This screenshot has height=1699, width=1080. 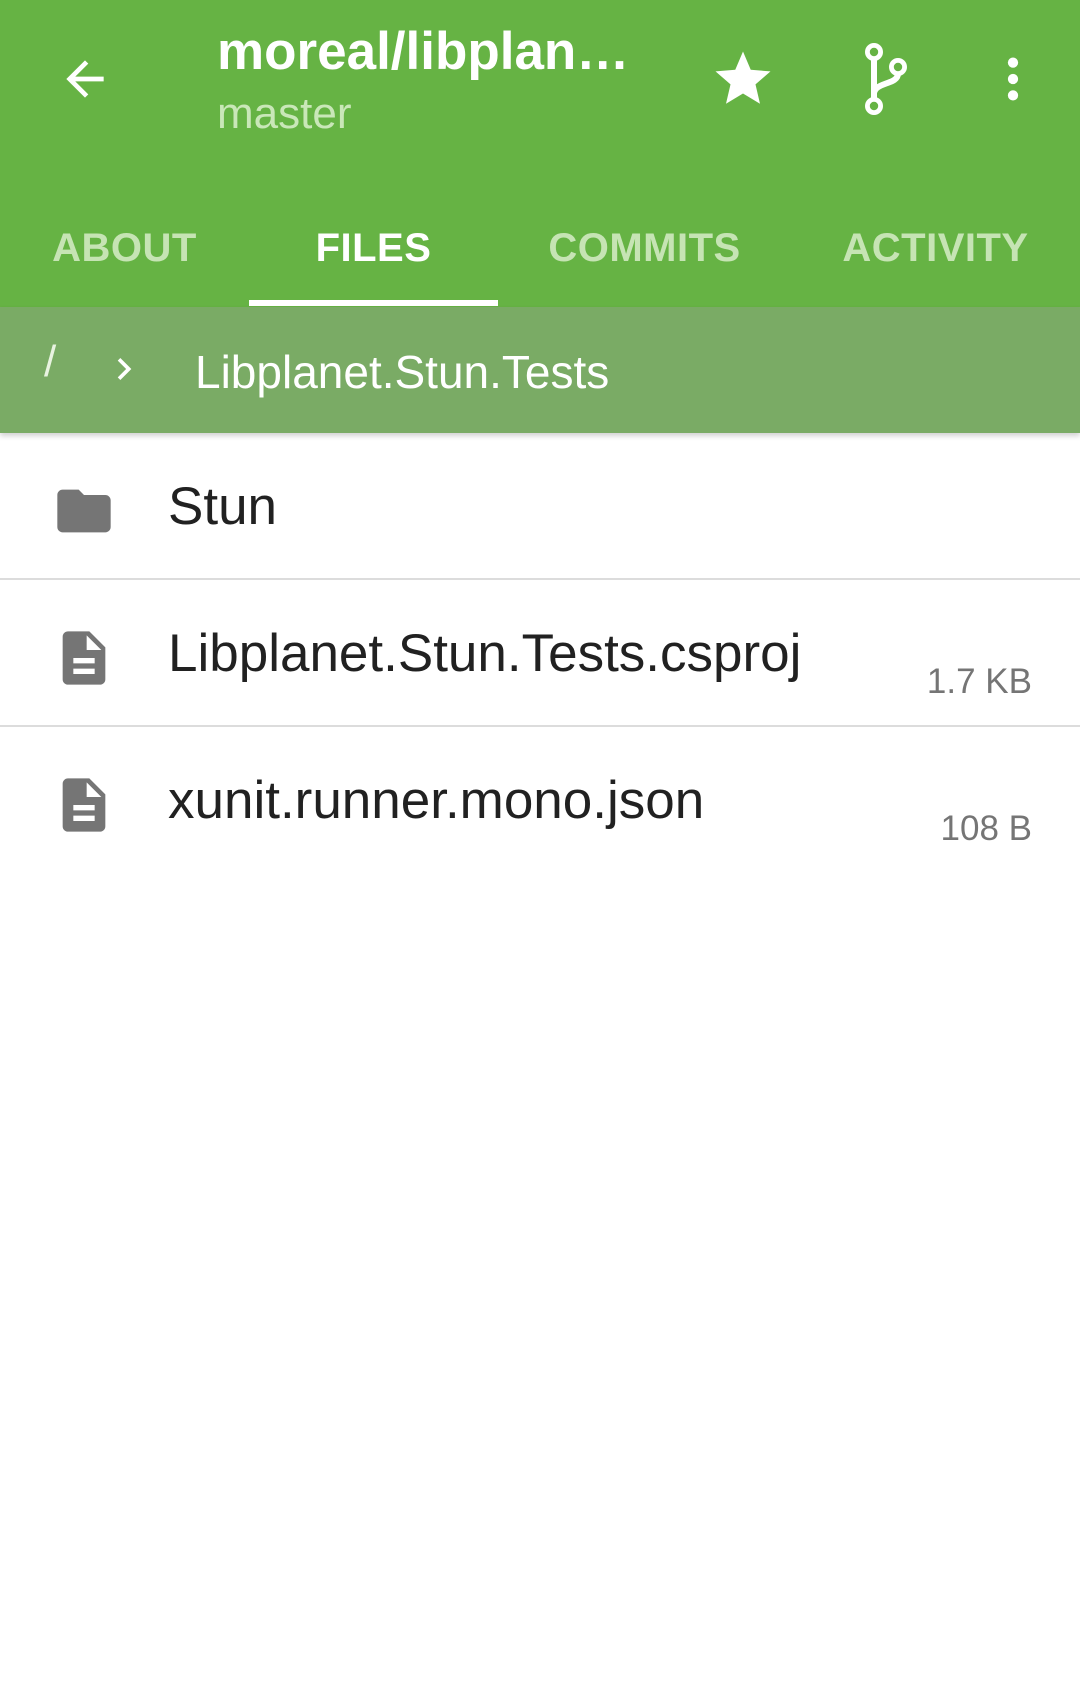 I want to click on arrow-left-icon, so click(x=85, y=79).